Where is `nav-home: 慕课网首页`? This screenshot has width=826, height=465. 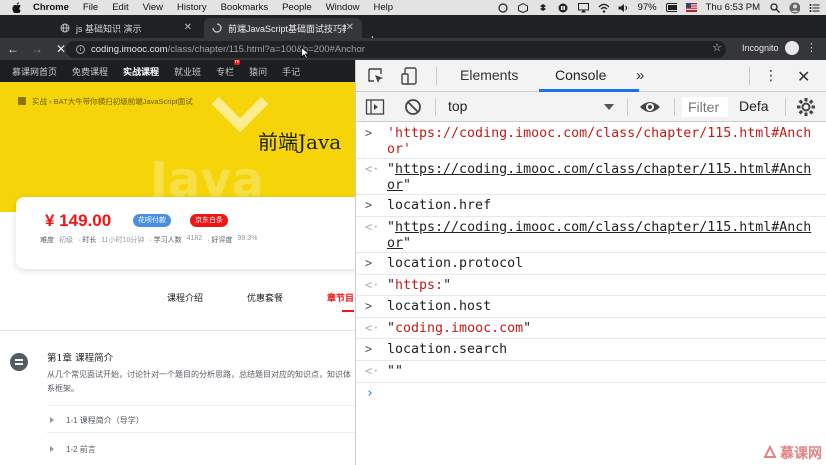 nav-home: 慕课网首页 is located at coordinates (34, 71).